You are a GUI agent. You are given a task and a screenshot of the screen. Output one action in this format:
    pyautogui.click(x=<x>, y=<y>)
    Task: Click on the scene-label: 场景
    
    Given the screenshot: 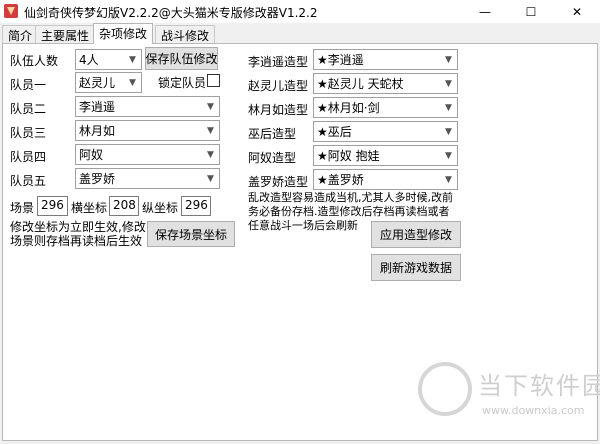 What is the action you would take?
    pyautogui.click(x=22, y=208)
    